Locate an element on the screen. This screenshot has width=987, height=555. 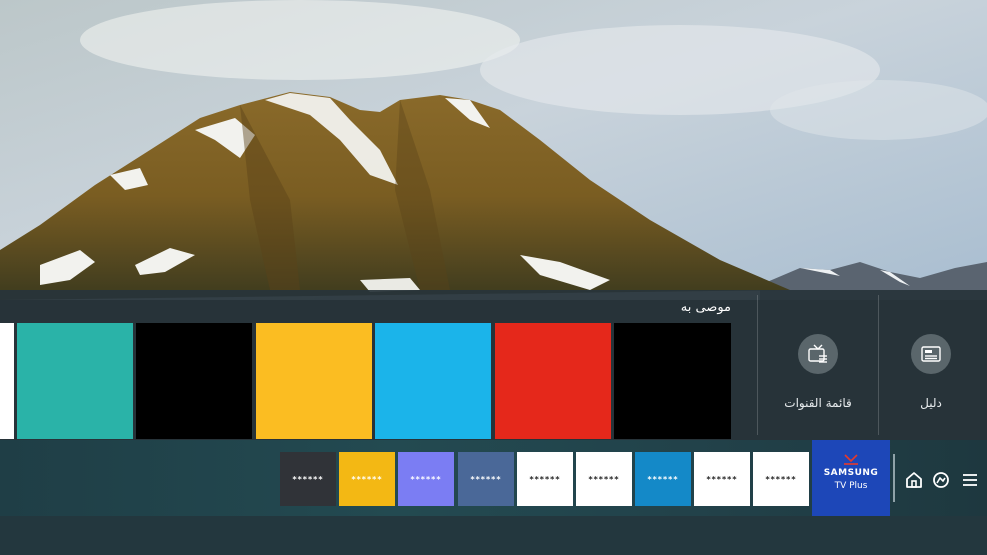
tv-plus-brand: SAMSUNG is located at coordinates (851, 473).